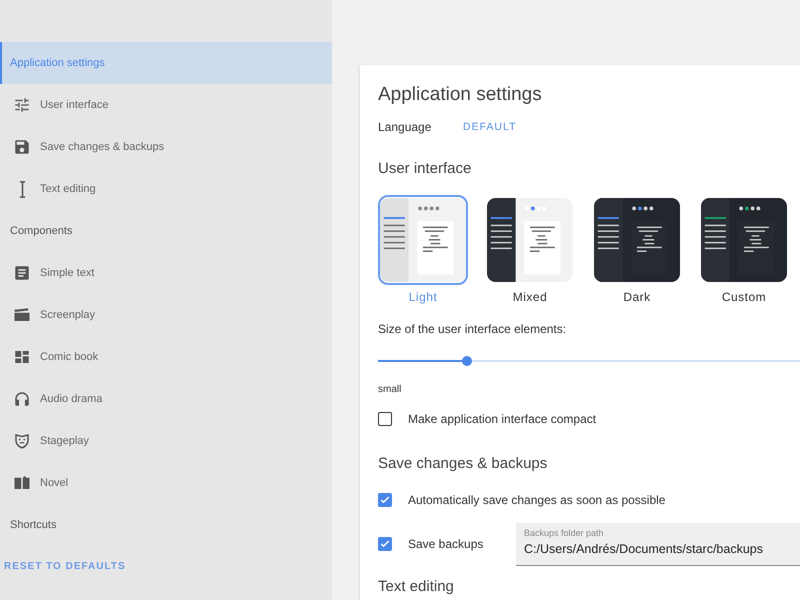  What do you see at coordinates (68, 189) in the screenshot?
I see `sidebar-item-label: Text editing` at bounding box center [68, 189].